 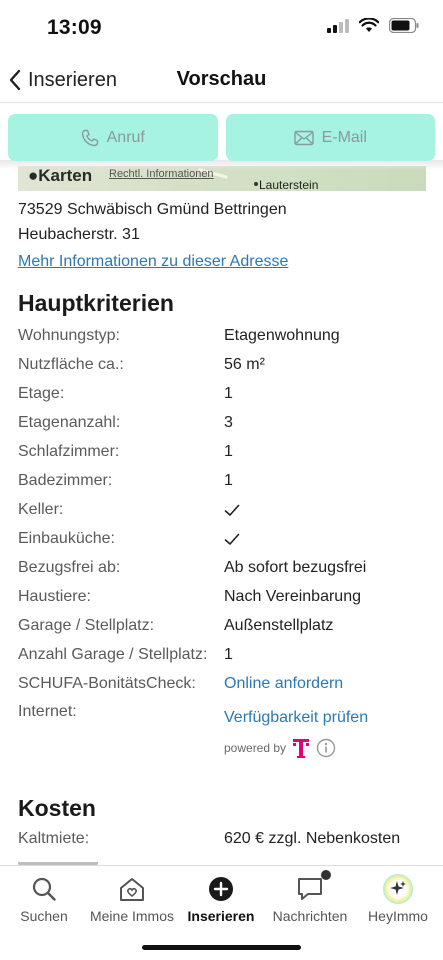 I want to click on criteria-value: Außenstellplatz, so click(x=279, y=625).